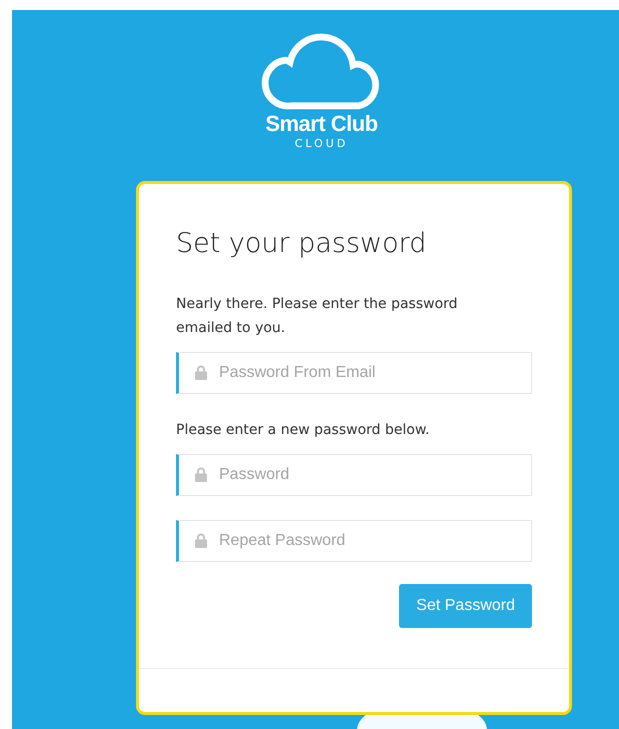  Describe the element at coordinates (321, 143) in the screenshot. I see `logo-tagline: CLOUD` at that location.